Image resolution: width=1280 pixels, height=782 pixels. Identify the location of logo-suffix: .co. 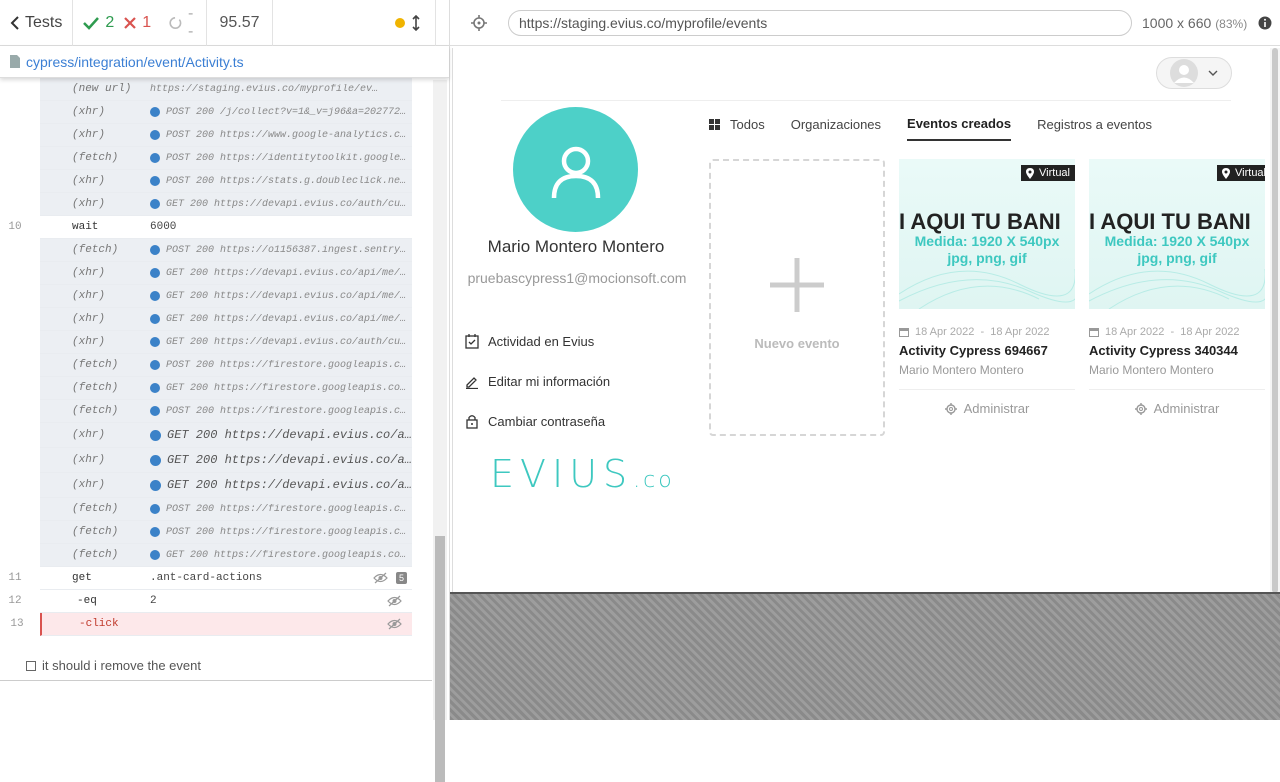
(654, 480).